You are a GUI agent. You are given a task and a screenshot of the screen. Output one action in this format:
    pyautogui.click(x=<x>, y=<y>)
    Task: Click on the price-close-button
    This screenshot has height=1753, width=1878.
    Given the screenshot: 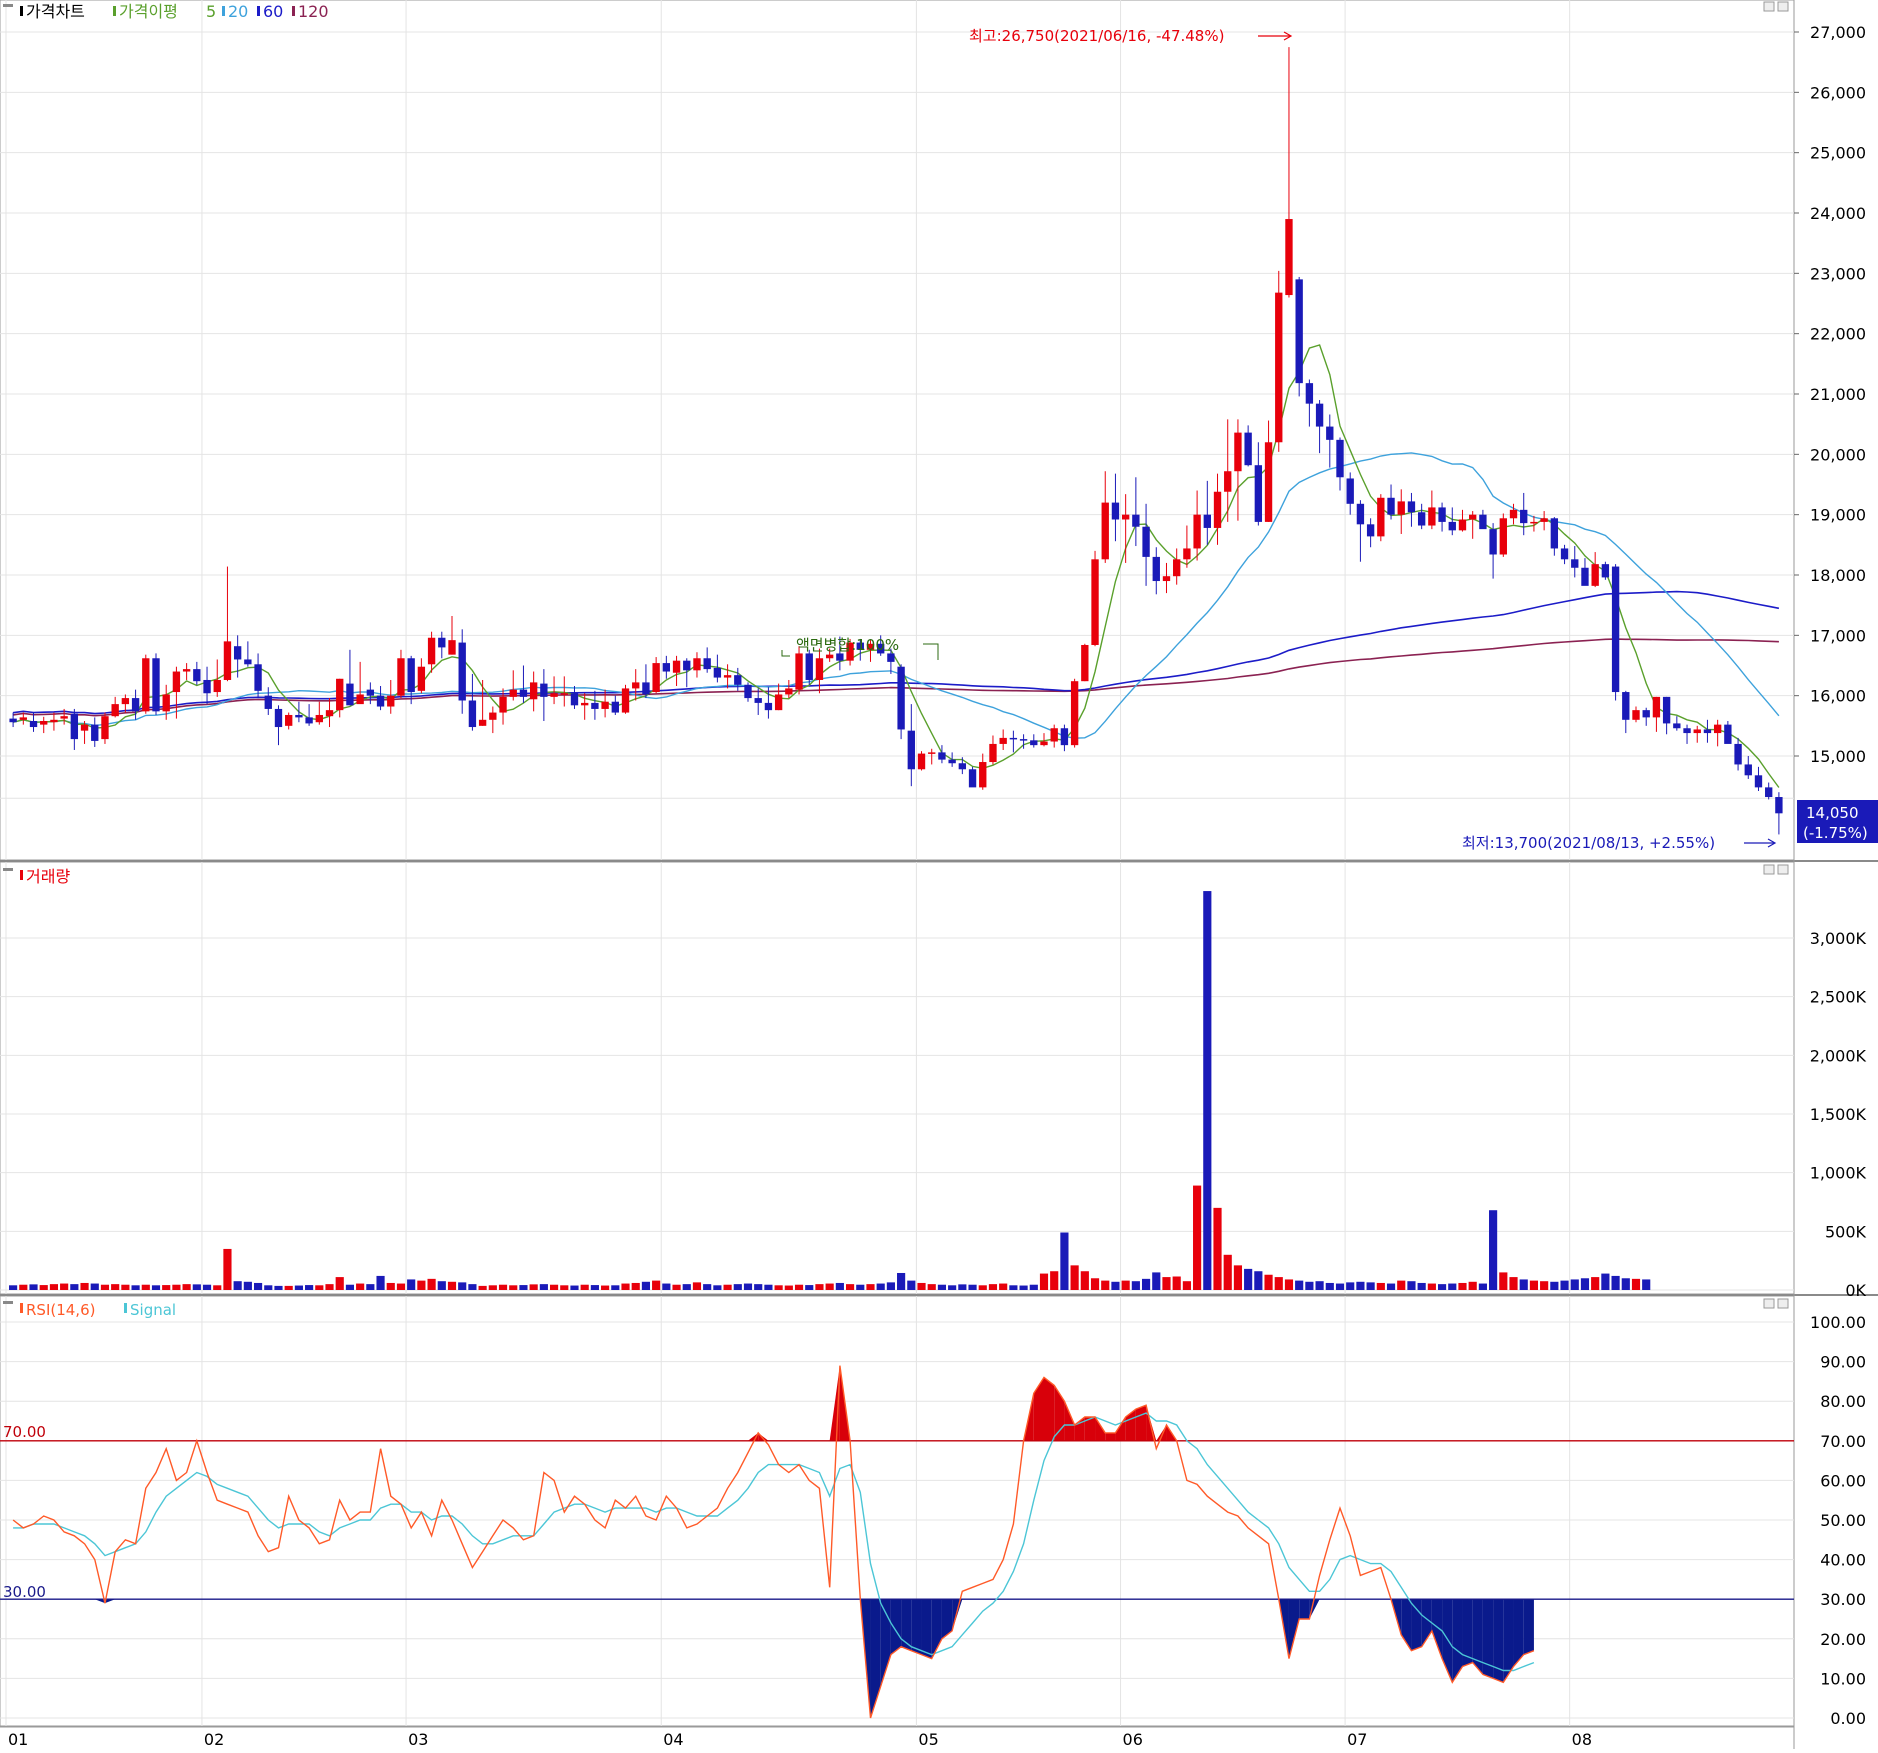 What is the action you would take?
    pyautogui.click(x=1783, y=6)
    